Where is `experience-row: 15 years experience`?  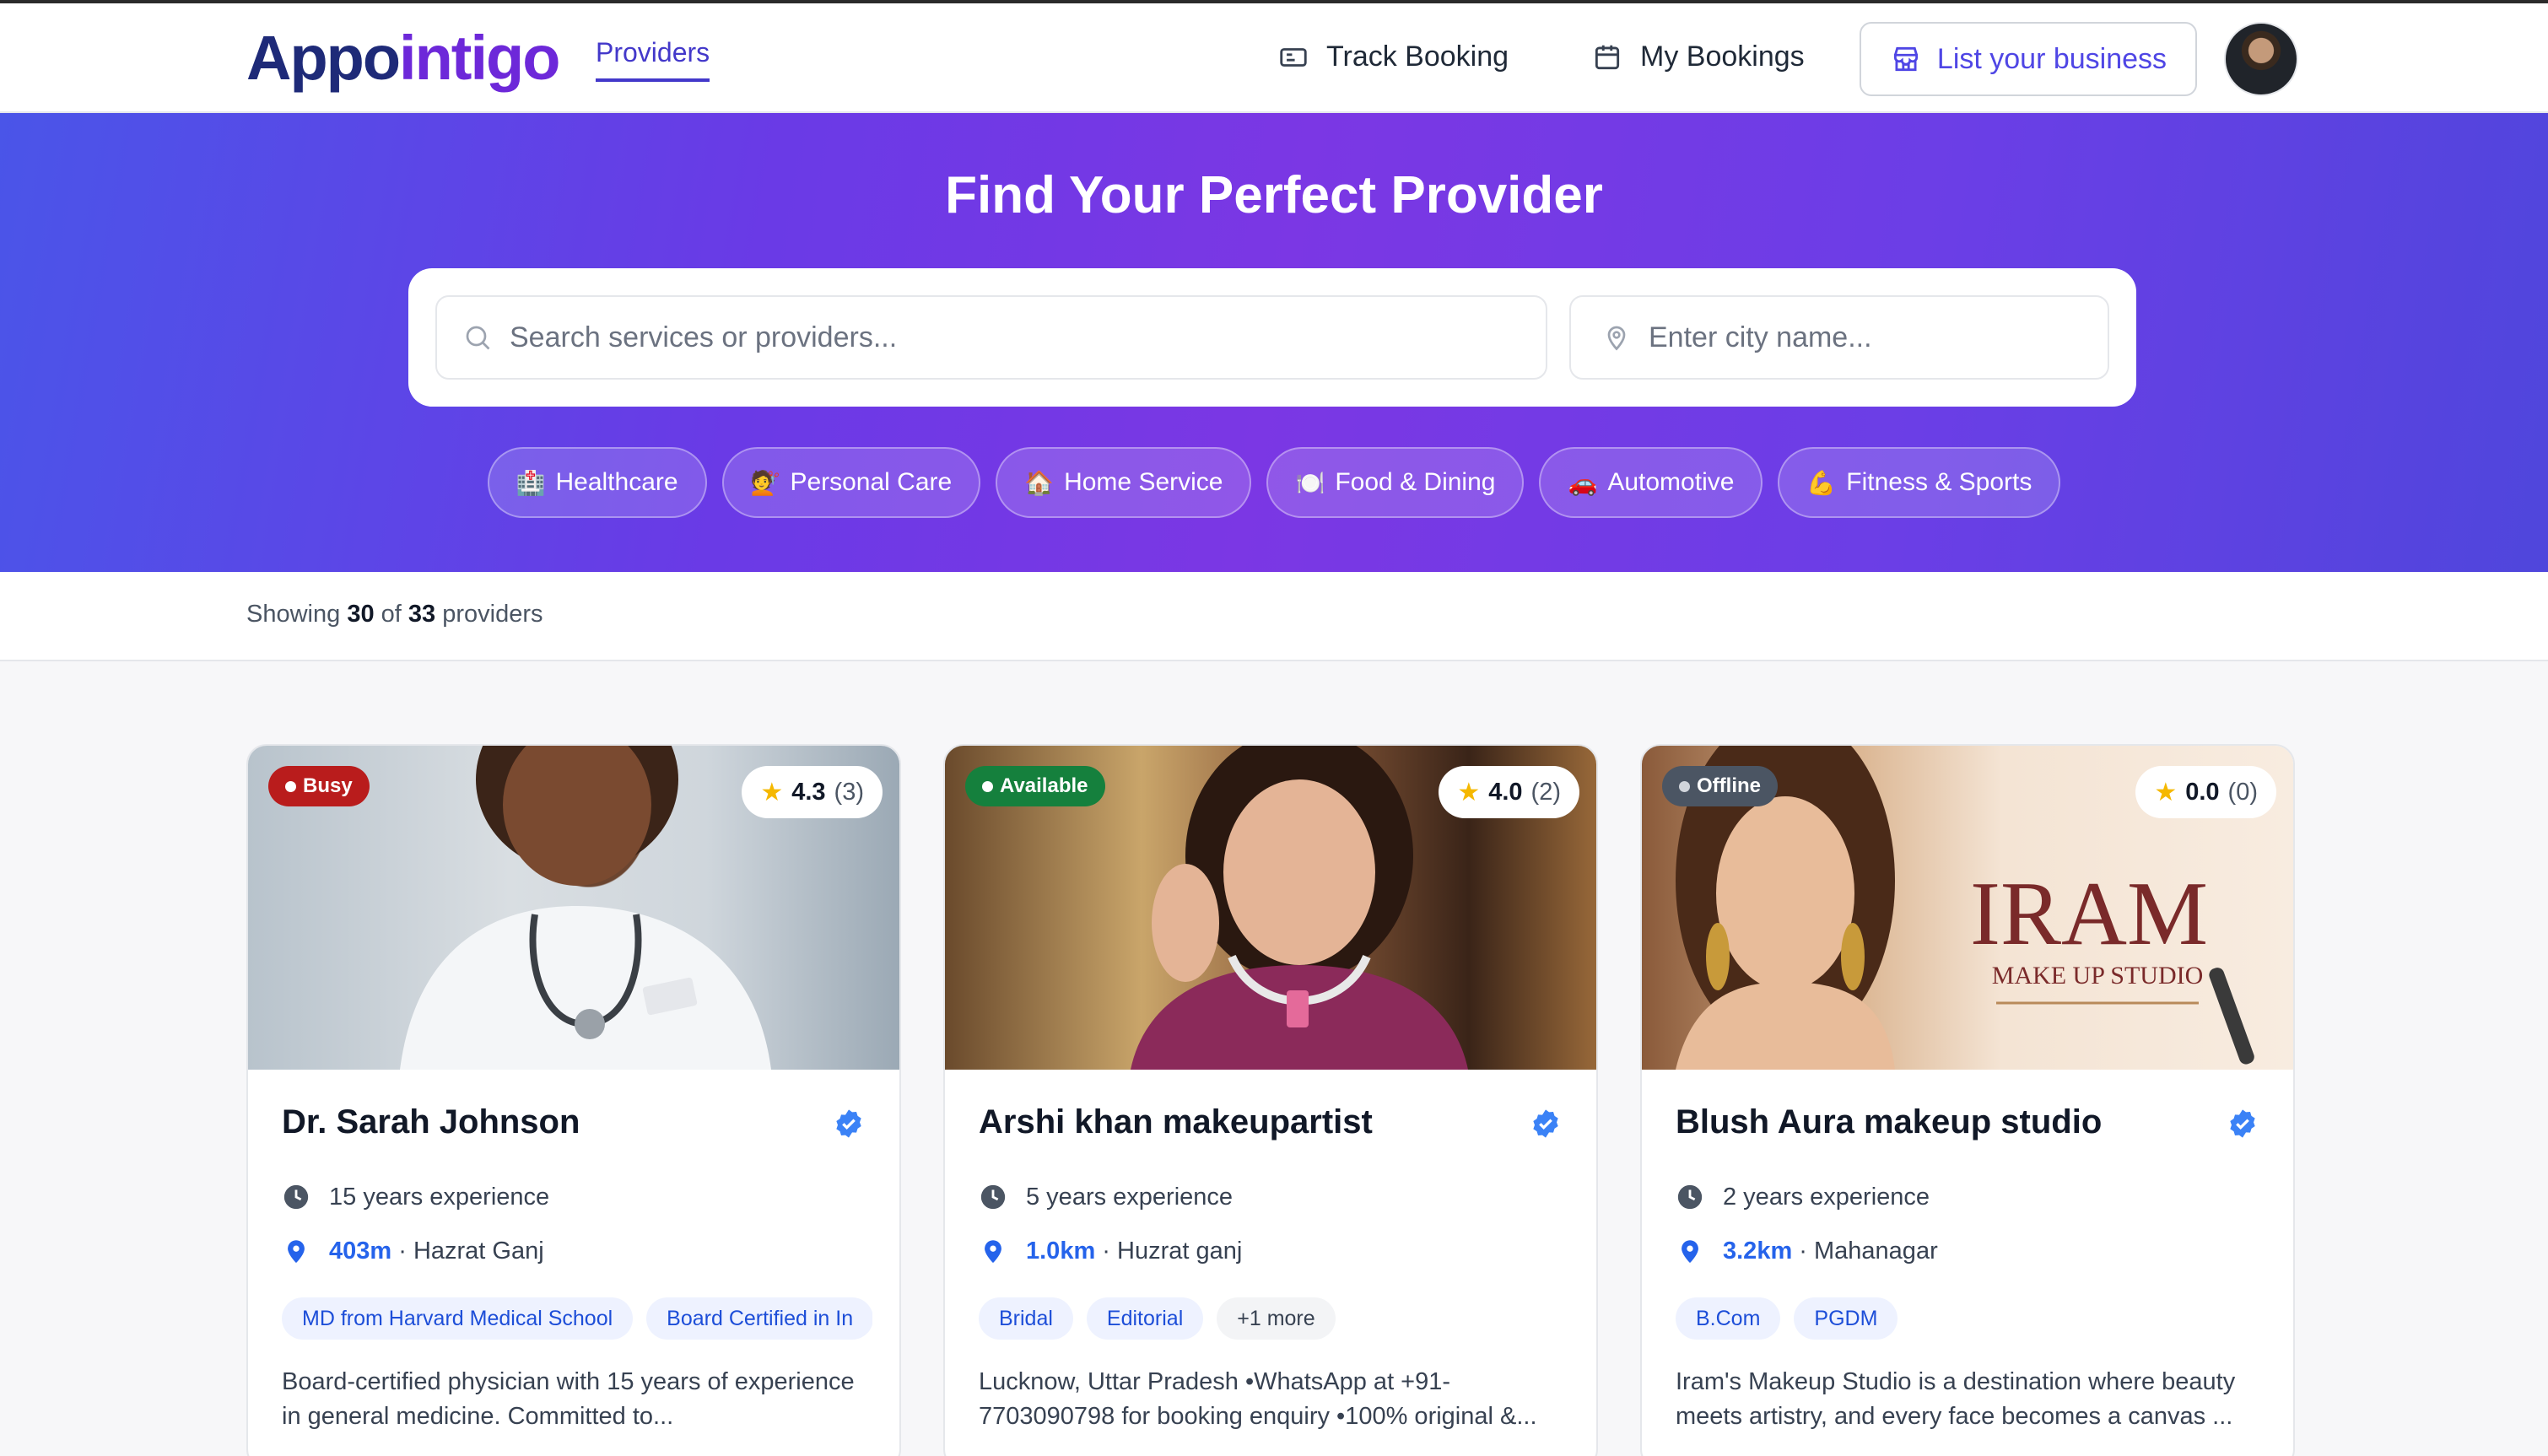
experience-row: 15 years experience is located at coordinates (415, 1197).